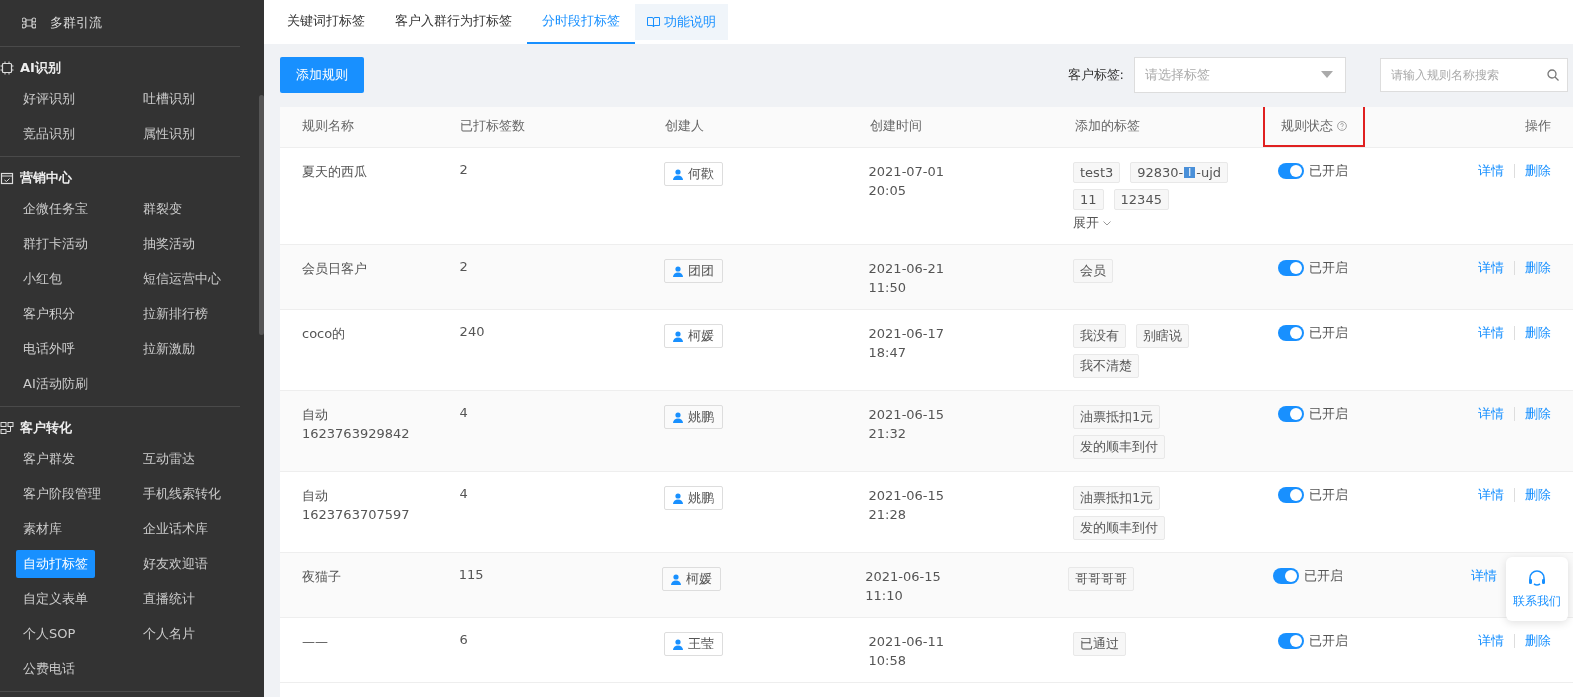  I want to click on creator-chip: 团团, so click(694, 271).